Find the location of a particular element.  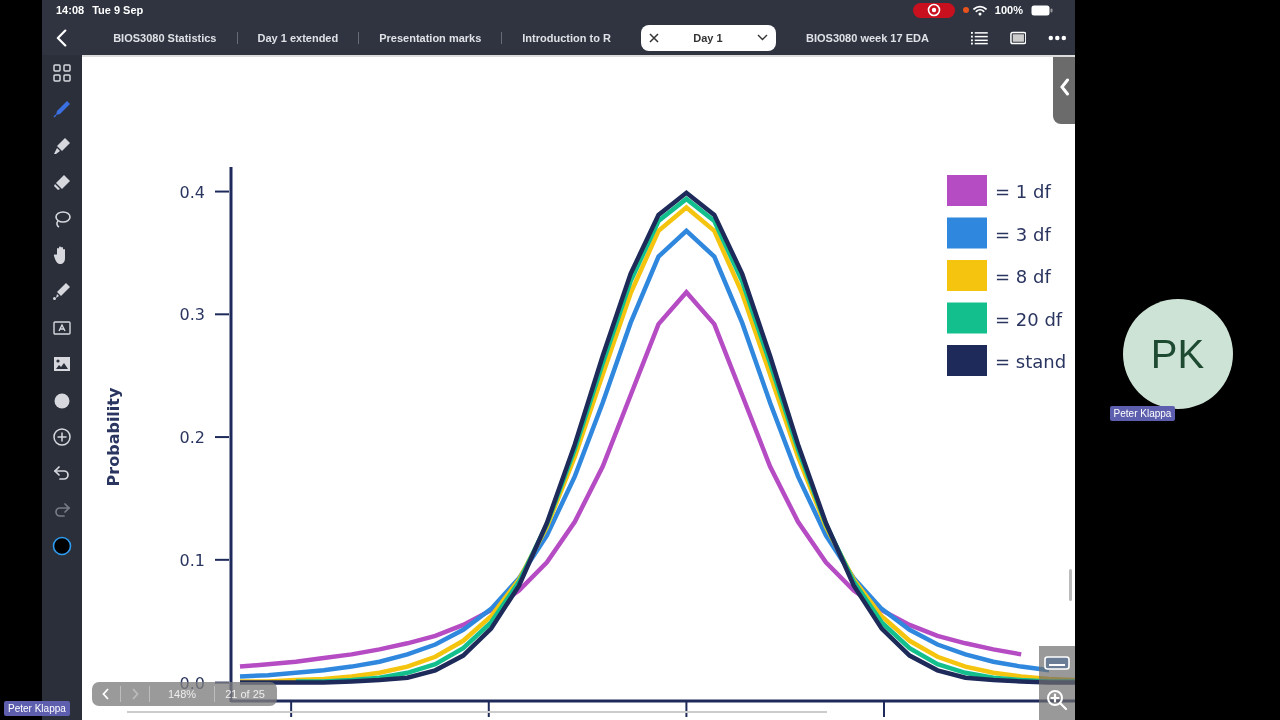

previous-page-icon is located at coordinates (106, 694).